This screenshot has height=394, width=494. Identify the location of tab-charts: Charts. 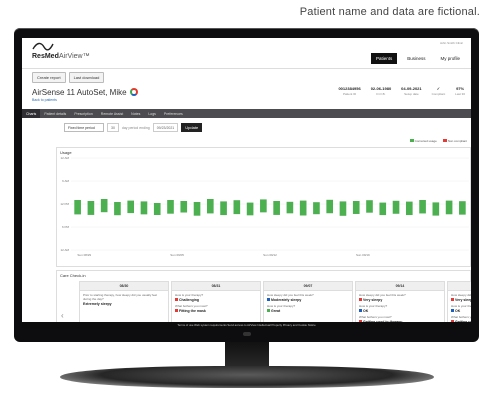
(31, 113).